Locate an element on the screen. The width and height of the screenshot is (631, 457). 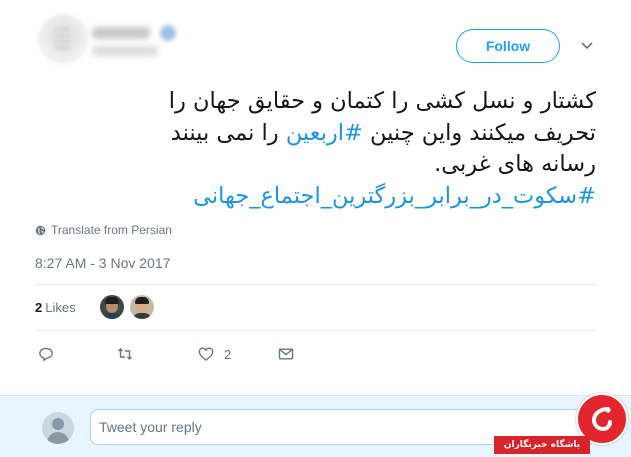
avatar-head is located at coordinates (58, 424).